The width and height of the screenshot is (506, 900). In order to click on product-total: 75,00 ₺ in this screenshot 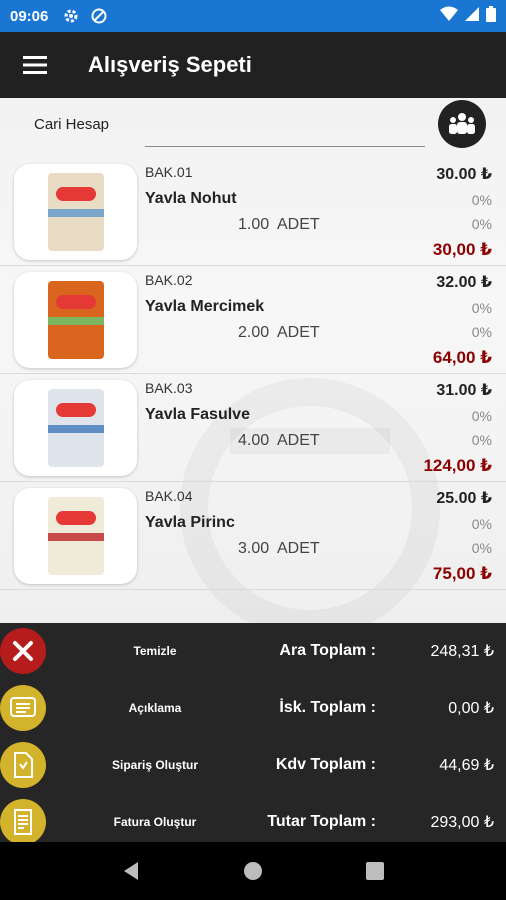, I will do `click(462, 573)`.